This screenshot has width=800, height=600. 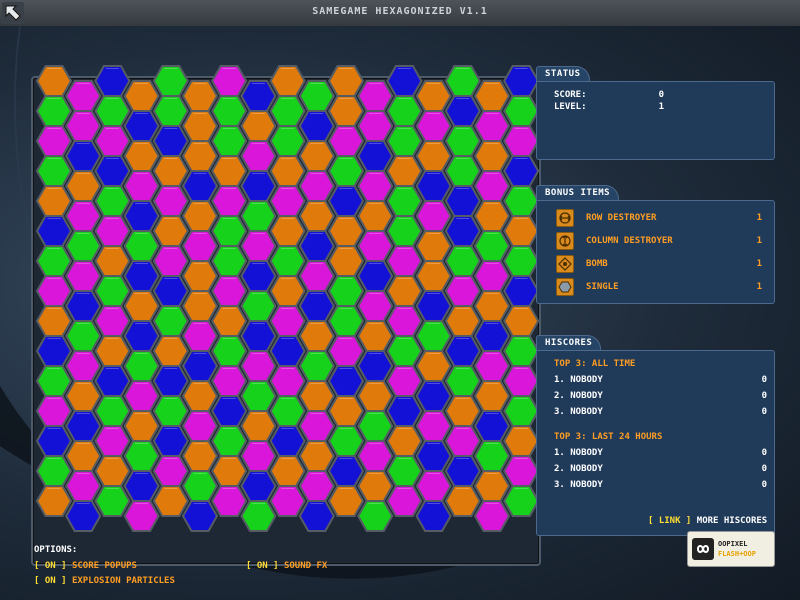 What do you see at coordinates (85, 566) in the screenshot?
I see `option-score-popups: [ ON ] SCORE POPUPS` at bounding box center [85, 566].